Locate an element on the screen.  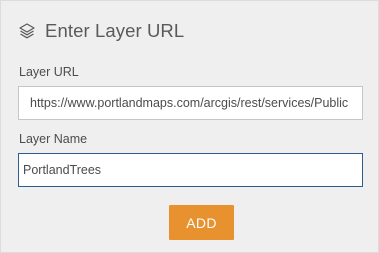
panel-header: Enter Layer URL is located at coordinates (101, 31).